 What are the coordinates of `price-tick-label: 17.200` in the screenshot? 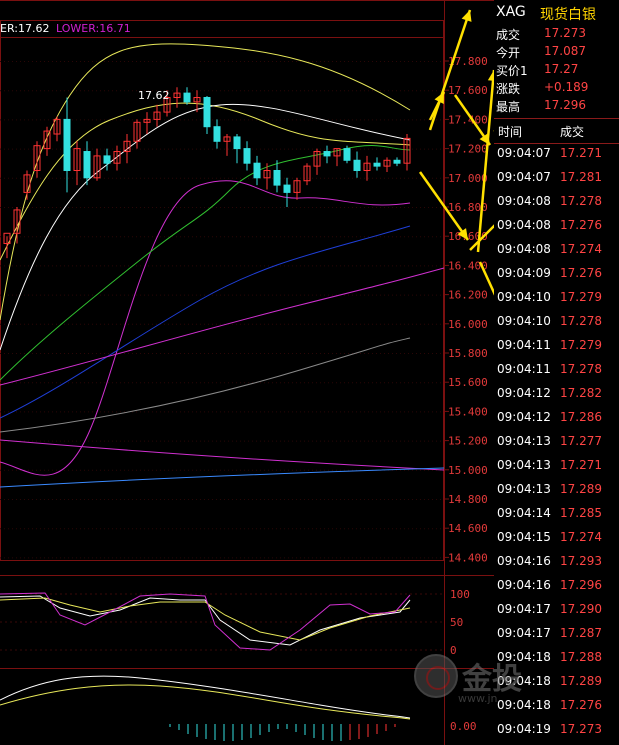 It's located at (468, 149).